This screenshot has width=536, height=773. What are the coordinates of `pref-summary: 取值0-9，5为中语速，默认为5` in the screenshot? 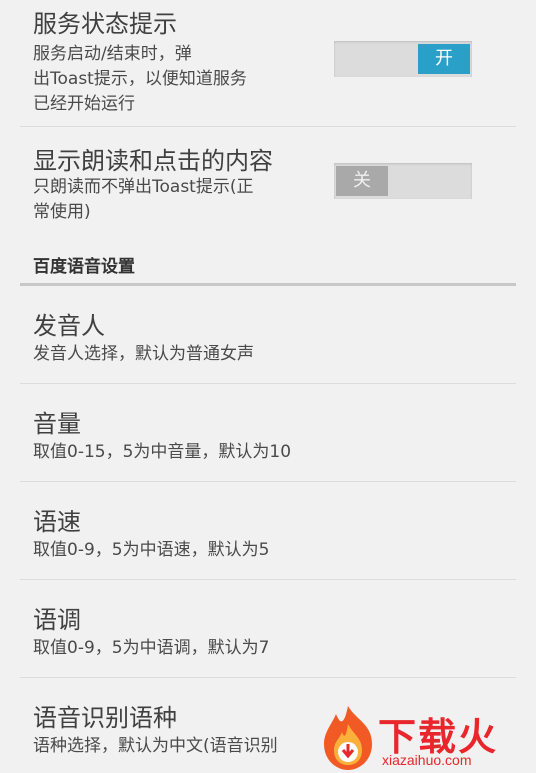 It's located at (151, 550).